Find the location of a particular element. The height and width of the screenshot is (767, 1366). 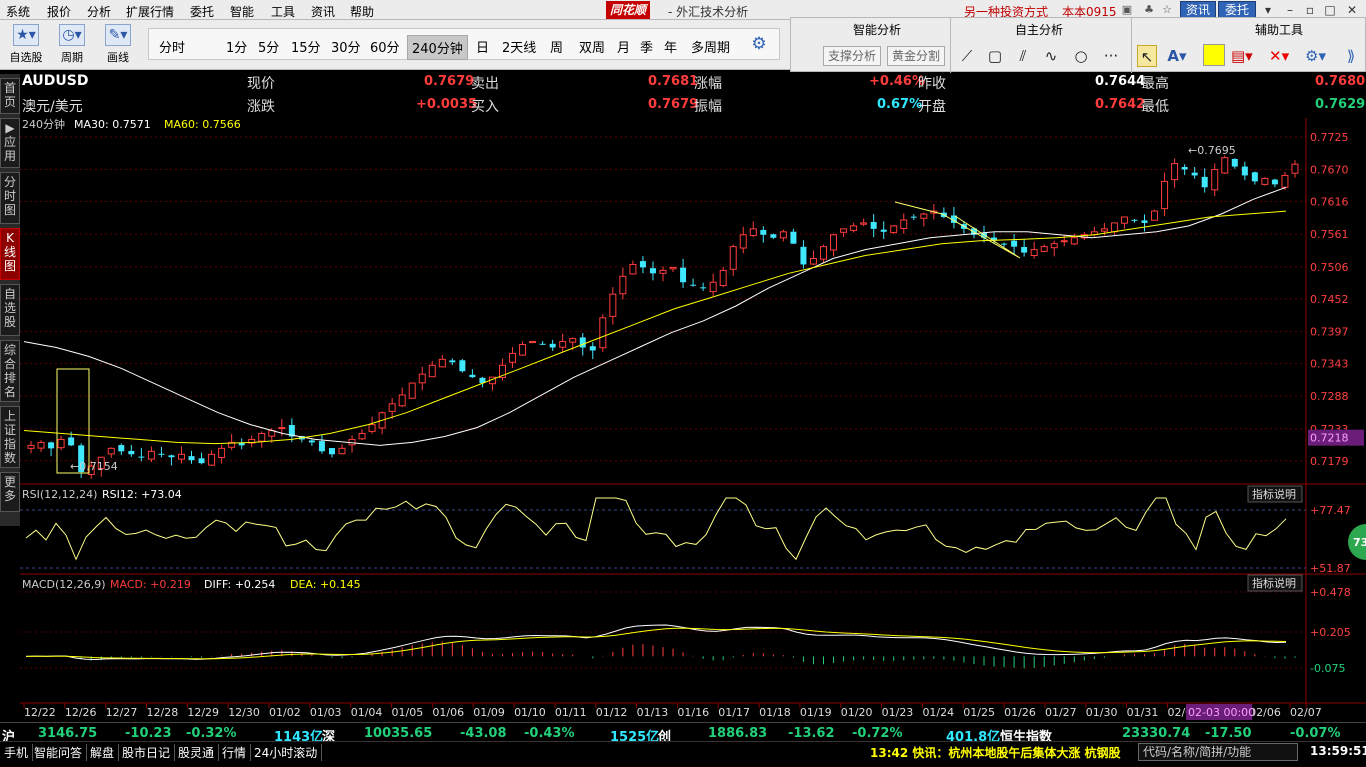

tab-apps: ▶ 应用 is located at coordinates (10, 143).